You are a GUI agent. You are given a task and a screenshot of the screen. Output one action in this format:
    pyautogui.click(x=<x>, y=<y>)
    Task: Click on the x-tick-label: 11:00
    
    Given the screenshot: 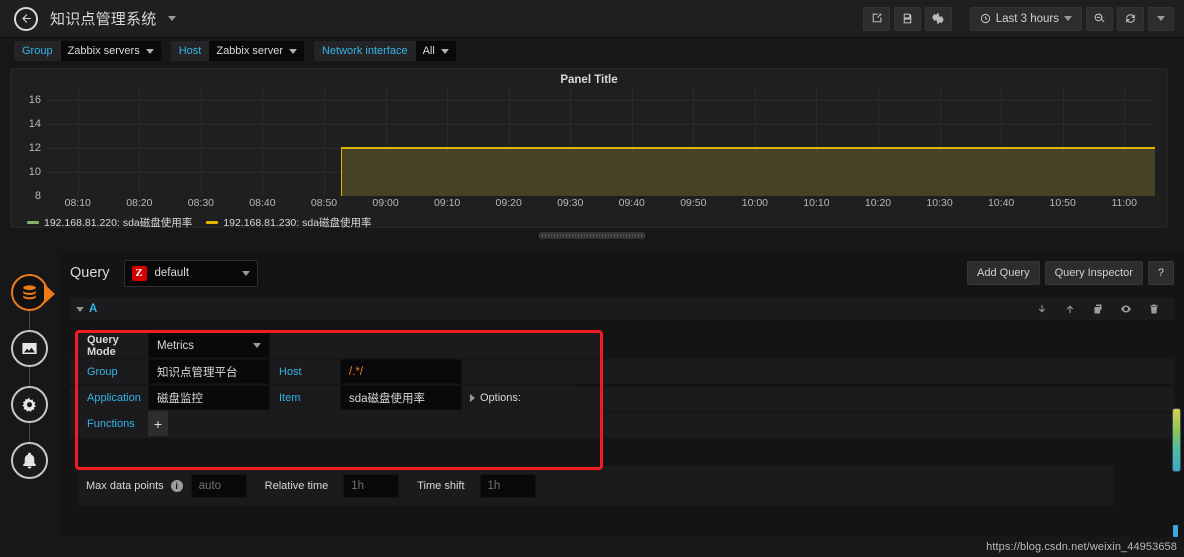 What is the action you would take?
    pyautogui.click(x=1124, y=203)
    